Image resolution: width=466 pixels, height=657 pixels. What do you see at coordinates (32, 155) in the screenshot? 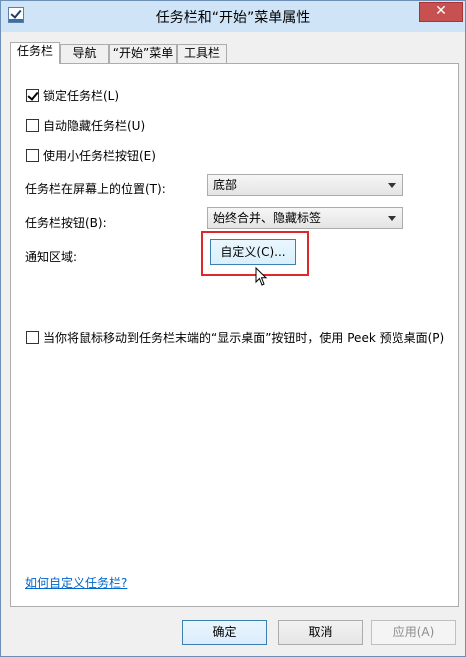
I see `small-buttons-checkbox` at bounding box center [32, 155].